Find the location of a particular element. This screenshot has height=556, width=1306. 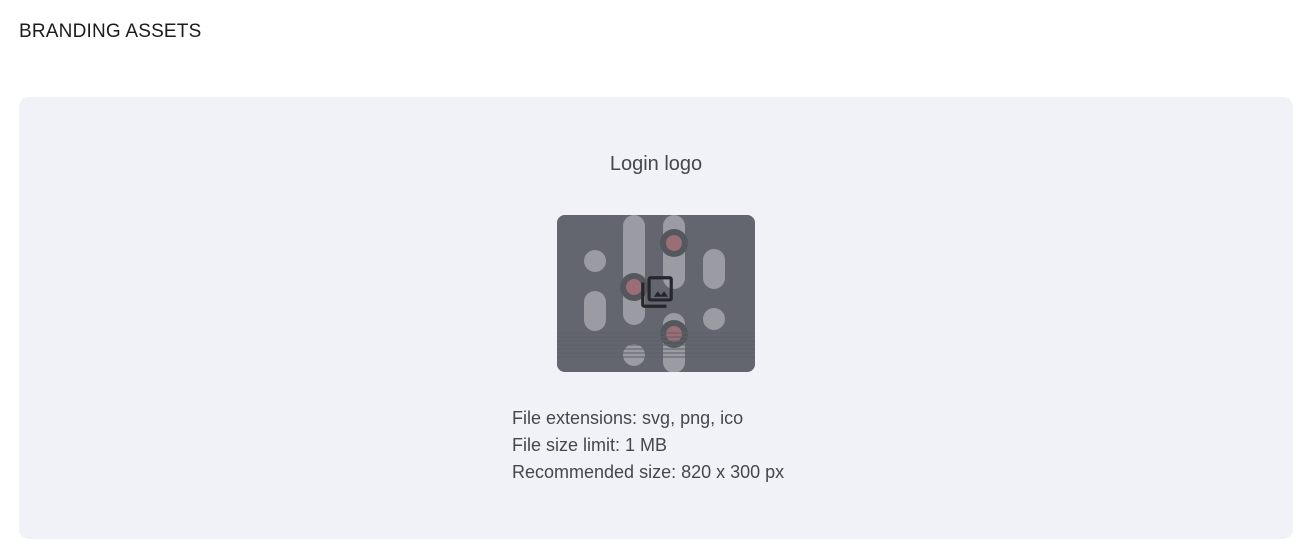

login-logo-preview is located at coordinates (656, 293).